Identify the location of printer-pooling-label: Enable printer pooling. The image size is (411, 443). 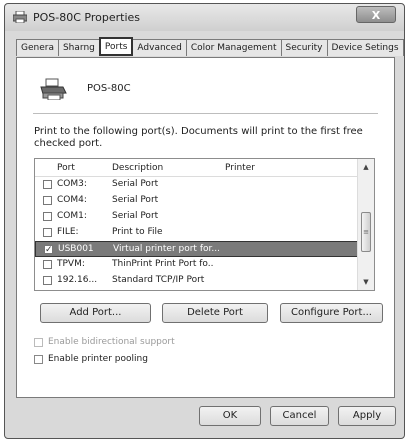
(98, 359).